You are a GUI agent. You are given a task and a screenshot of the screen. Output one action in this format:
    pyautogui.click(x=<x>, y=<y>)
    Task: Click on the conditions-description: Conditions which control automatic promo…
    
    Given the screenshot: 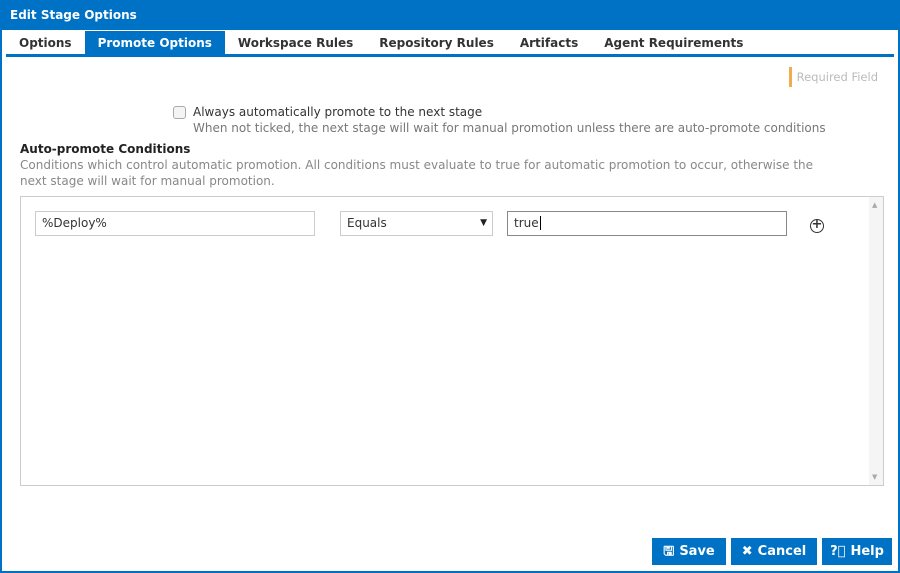 What is the action you would take?
    pyautogui.click(x=417, y=173)
    